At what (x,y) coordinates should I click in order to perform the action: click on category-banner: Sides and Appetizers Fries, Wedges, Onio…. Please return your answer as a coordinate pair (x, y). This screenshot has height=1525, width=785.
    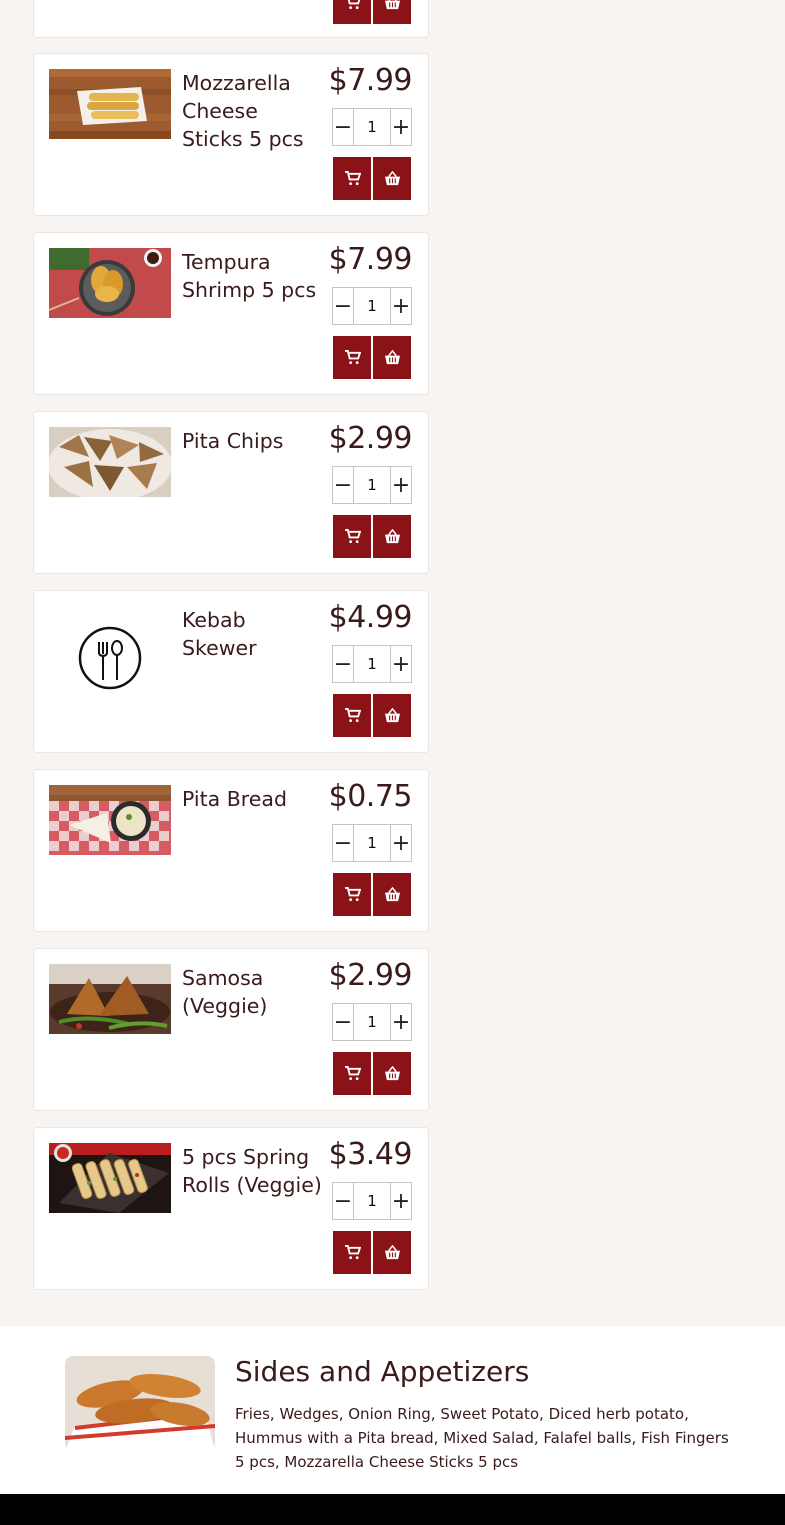
    Looking at the image, I should click on (392, 1410).